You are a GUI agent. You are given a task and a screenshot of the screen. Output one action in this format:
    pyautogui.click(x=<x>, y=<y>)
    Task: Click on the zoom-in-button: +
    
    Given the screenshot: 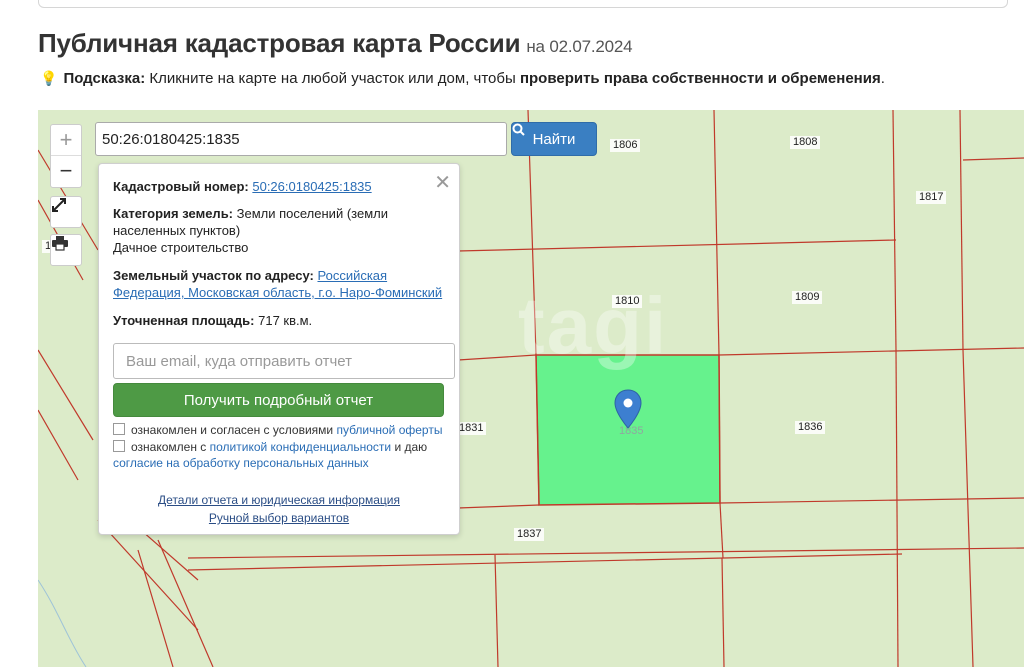 What is the action you would take?
    pyautogui.click(x=66, y=140)
    